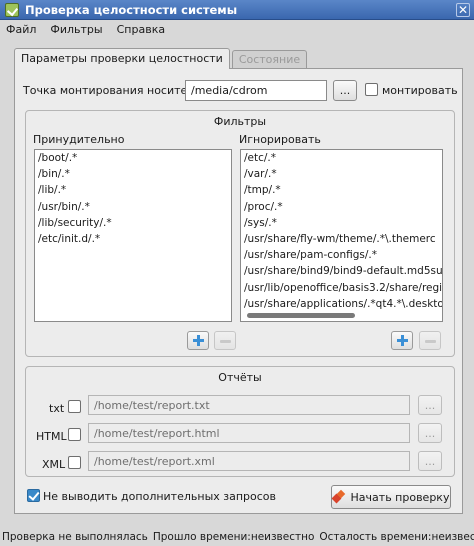 This screenshot has height=546, width=474. I want to click on list-item: /usr/share/applications/.*qt4.*\.desktop, so click(341, 304).